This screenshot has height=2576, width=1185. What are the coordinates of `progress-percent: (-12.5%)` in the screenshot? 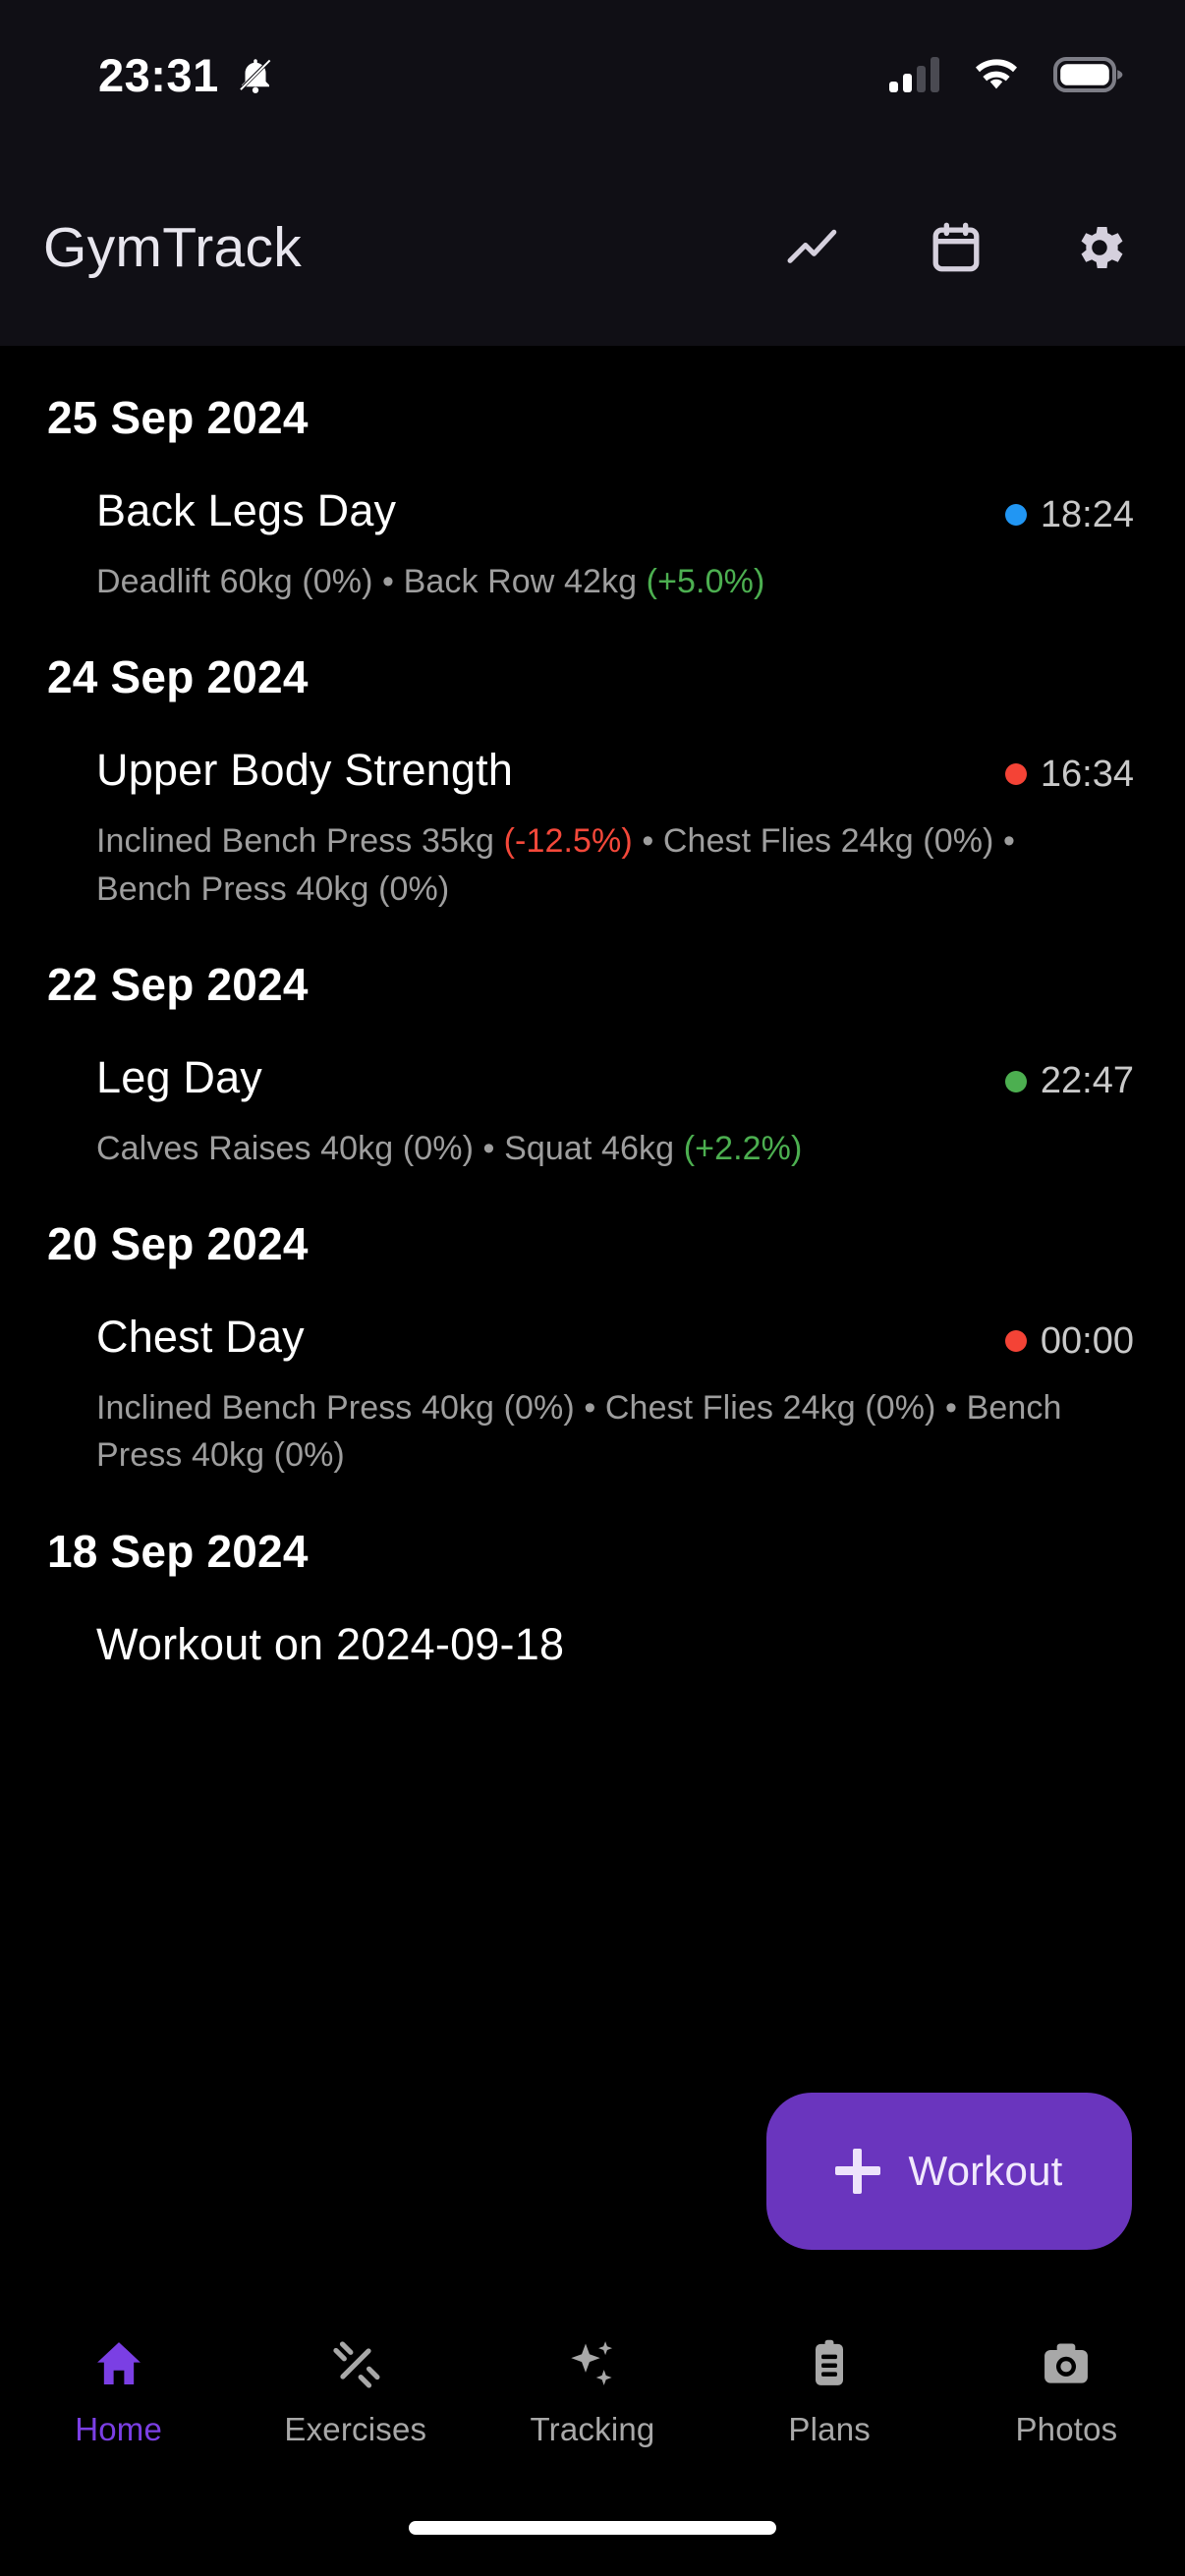 It's located at (568, 841).